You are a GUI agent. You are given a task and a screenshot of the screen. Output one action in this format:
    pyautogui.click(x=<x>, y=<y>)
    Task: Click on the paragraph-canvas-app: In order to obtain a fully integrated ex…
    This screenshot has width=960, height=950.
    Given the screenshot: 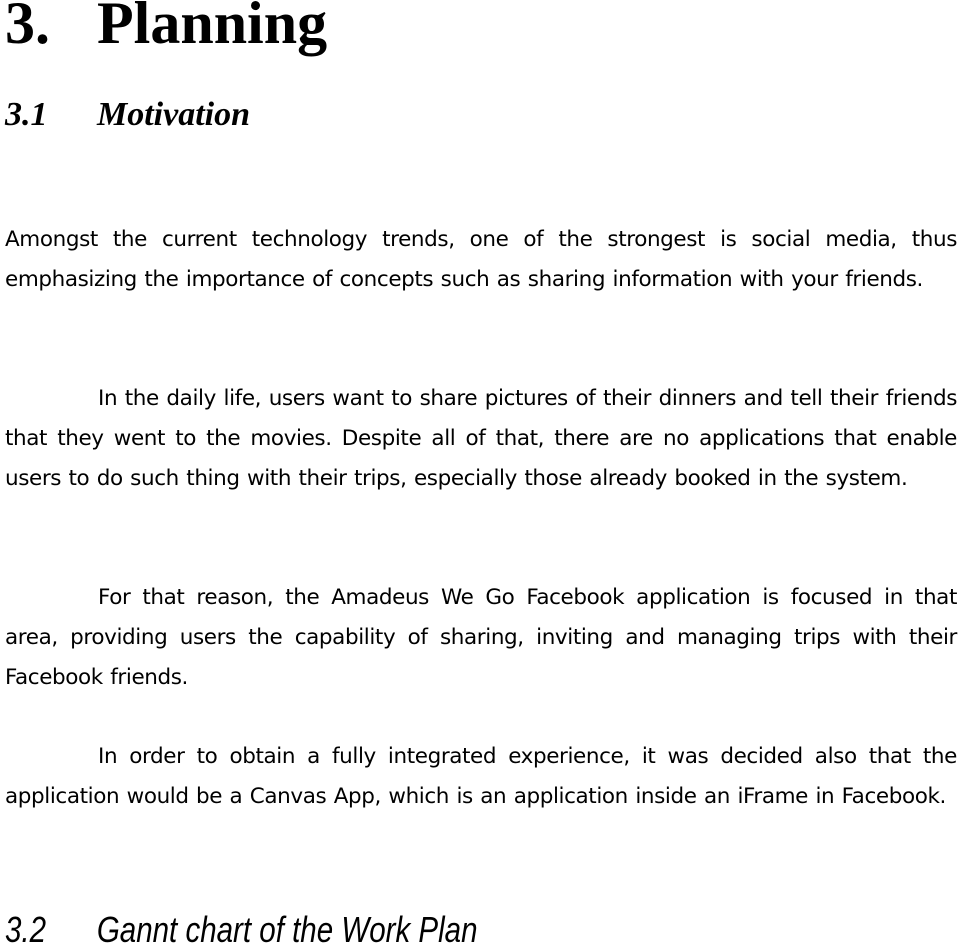 What is the action you would take?
    pyautogui.click(x=481, y=776)
    